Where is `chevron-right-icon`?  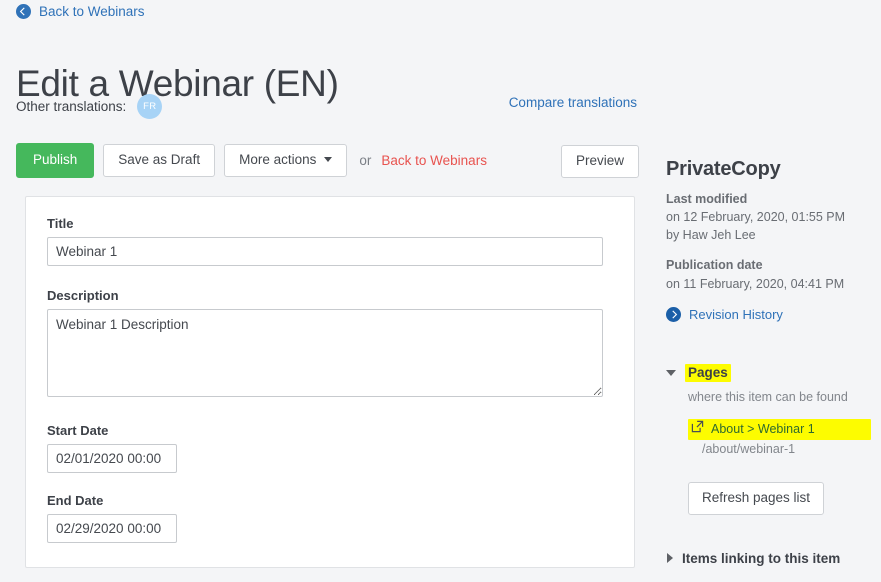
chevron-right-icon is located at coordinates (670, 558).